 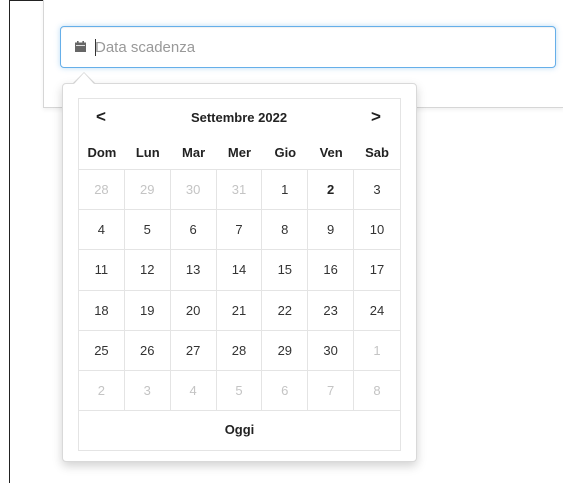 What do you see at coordinates (95, 47) in the screenshot?
I see `text-caret` at bounding box center [95, 47].